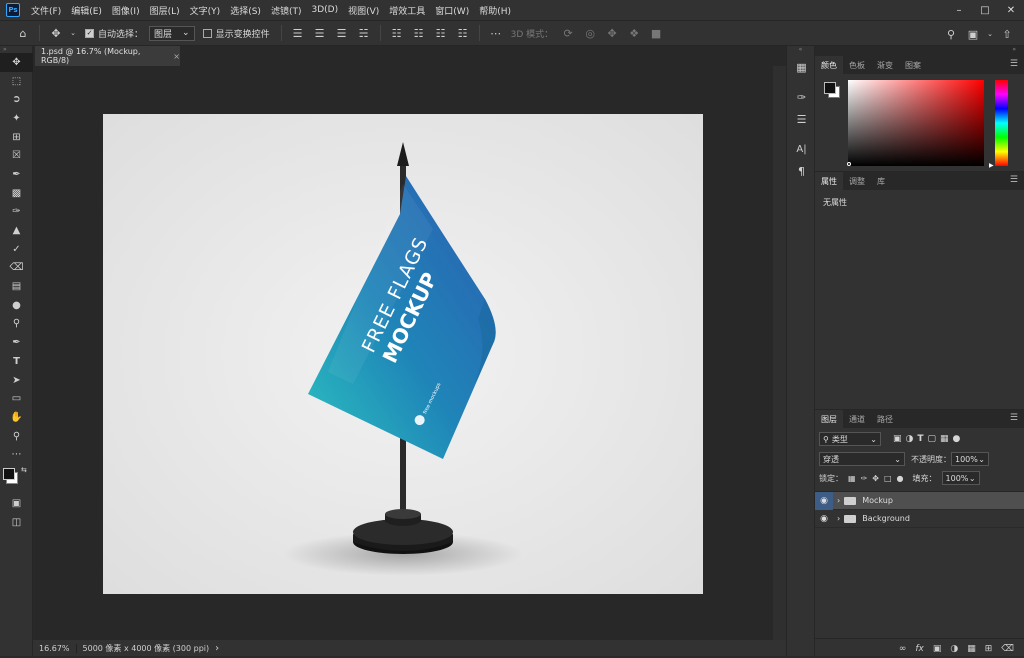  Describe the element at coordinates (86, 10) in the screenshot. I see `menu-edit: 编辑(E)` at that location.